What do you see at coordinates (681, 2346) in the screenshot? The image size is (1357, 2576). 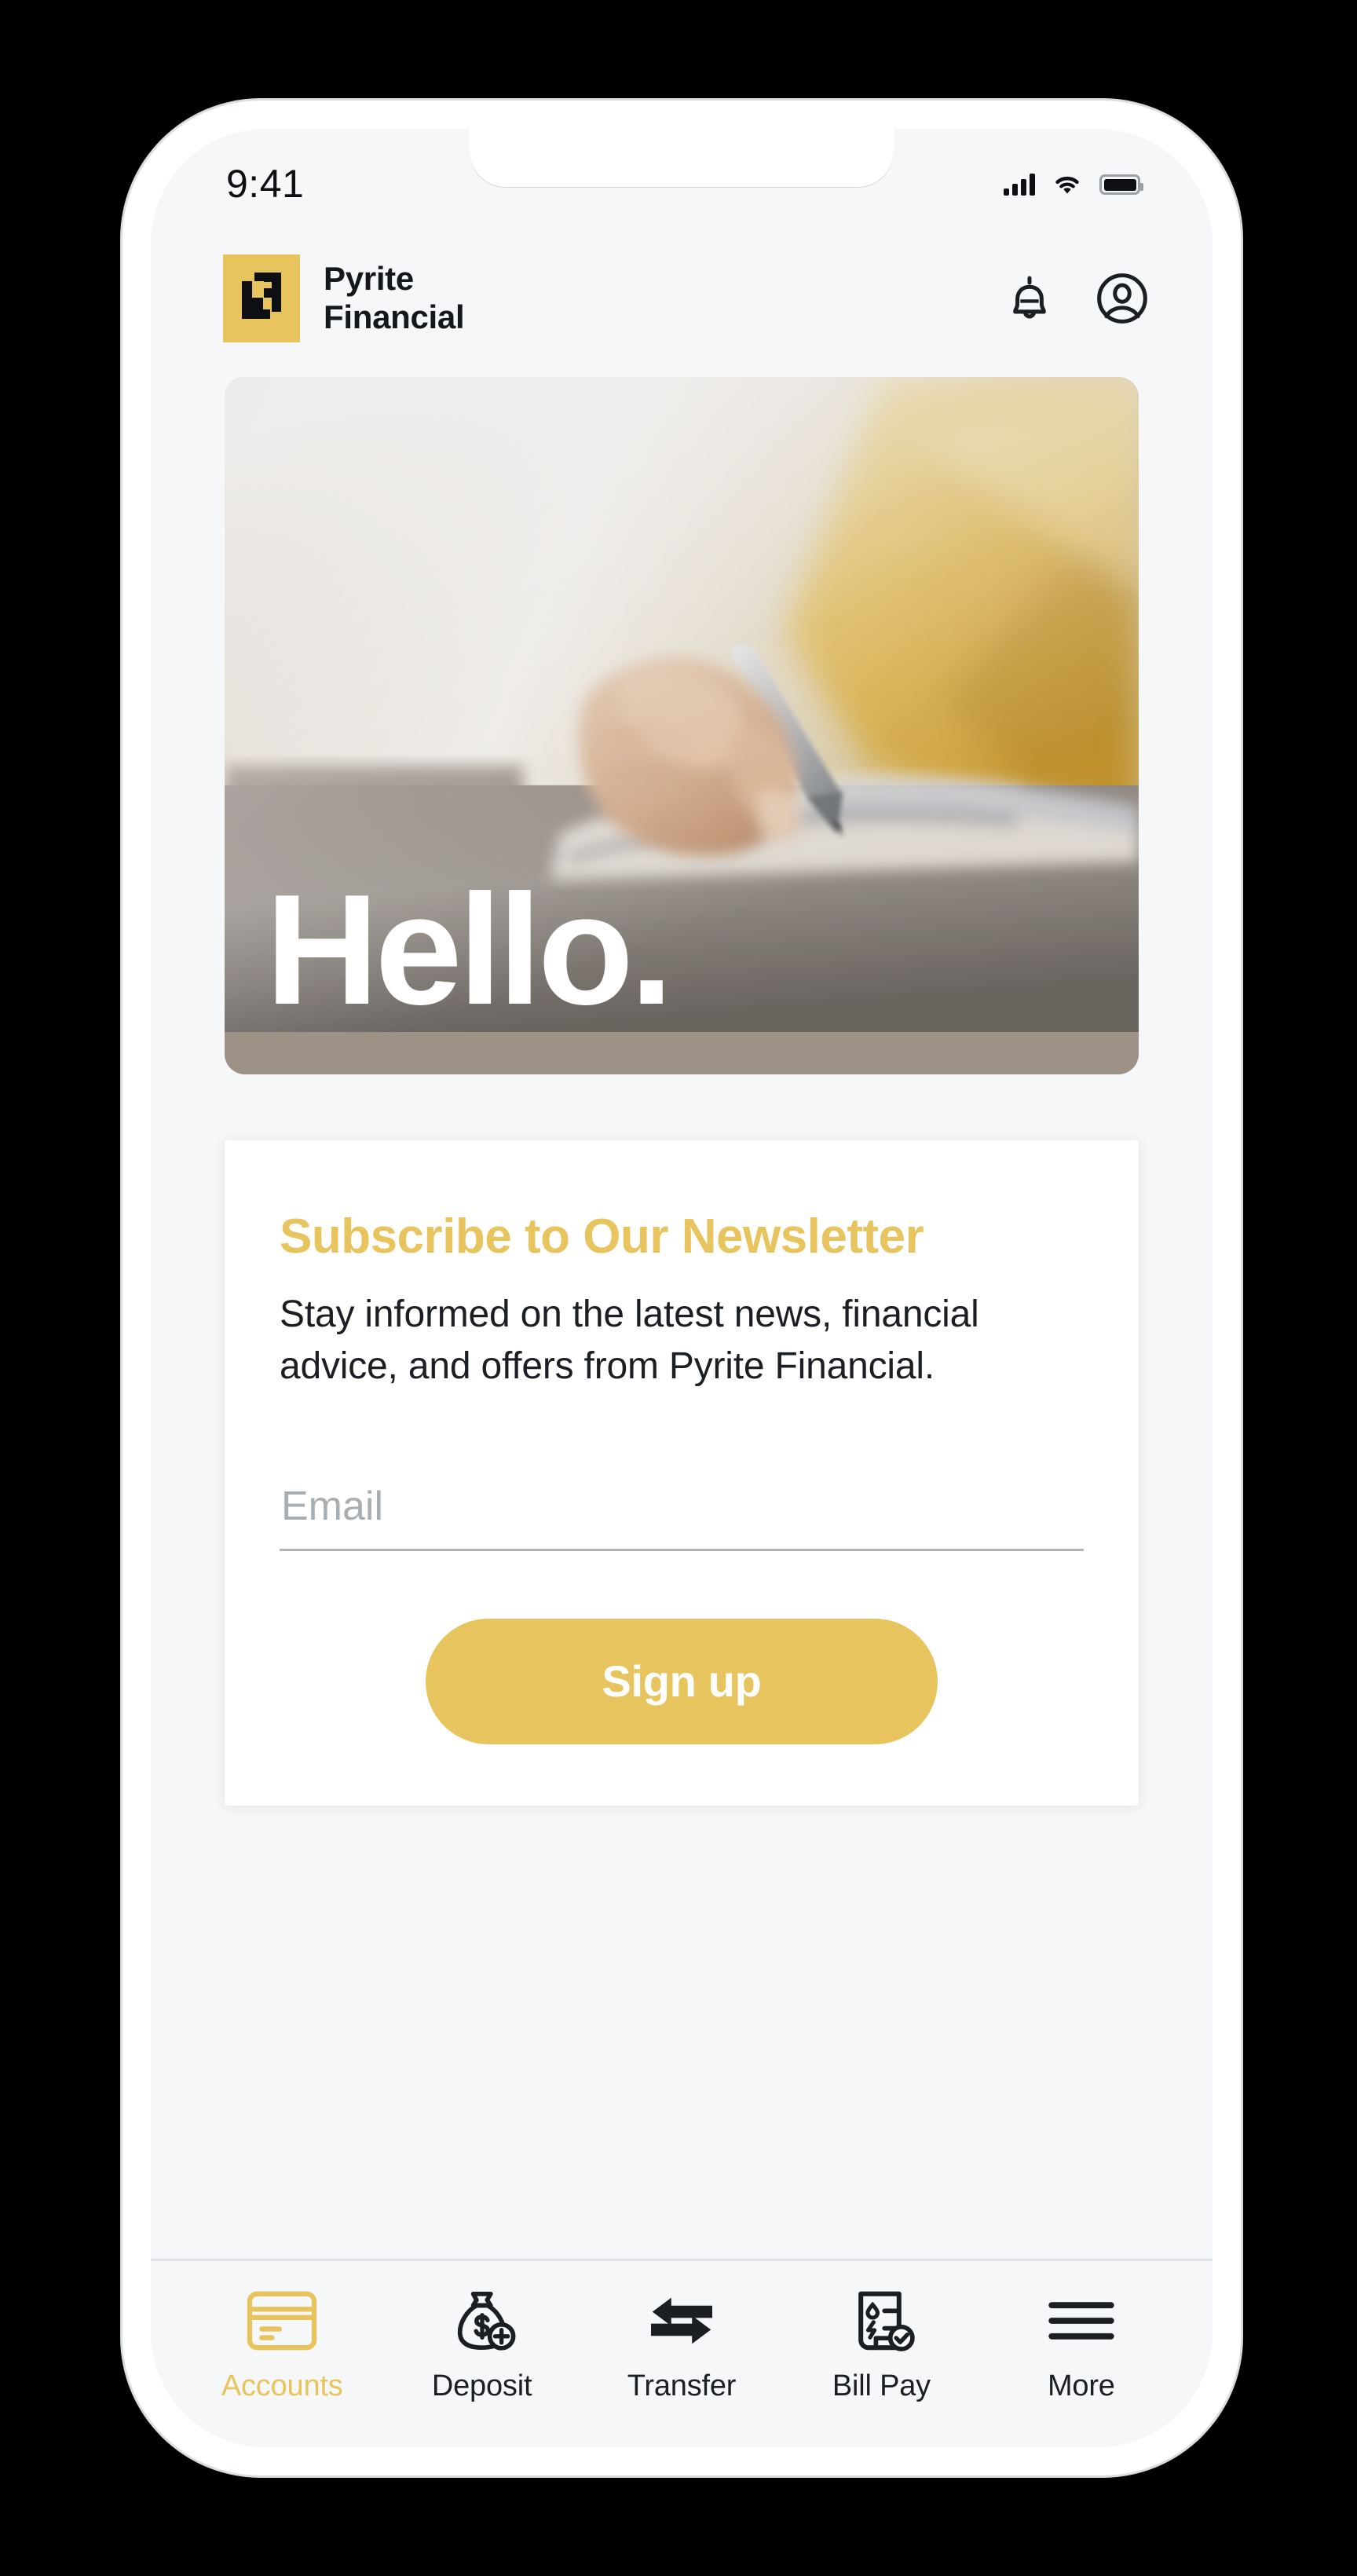 I see `nav-item-transfer: Transfer` at bounding box center [681, 2346].